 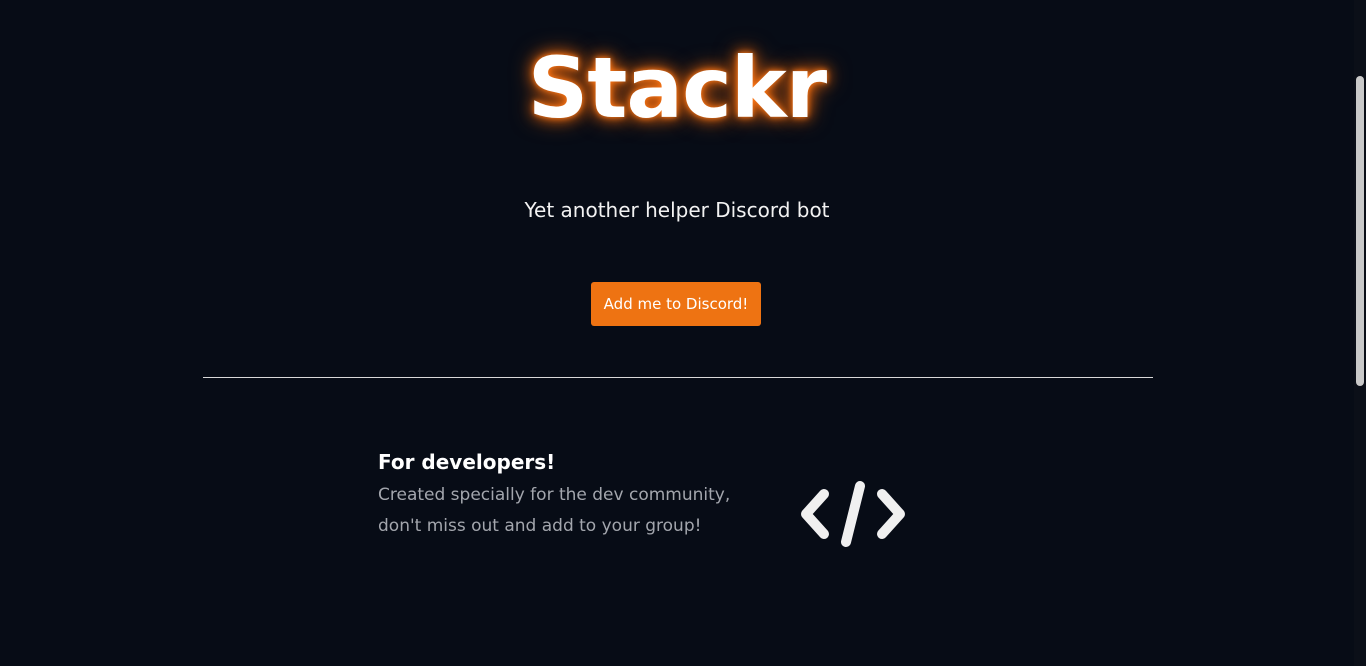 What do you see at coordinates (554, 495) in the screenshot?
I see `feature-description-line: Created specially for the dev community,` at bounding box center [554, 495].